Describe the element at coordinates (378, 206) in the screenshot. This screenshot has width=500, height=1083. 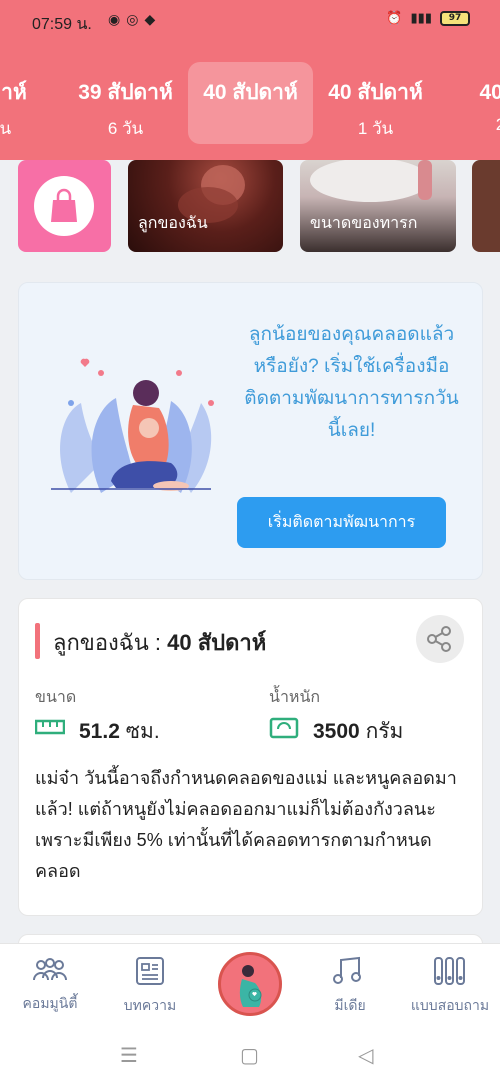
I see `baby-size-tile: ขนาดของทารก` at that location.